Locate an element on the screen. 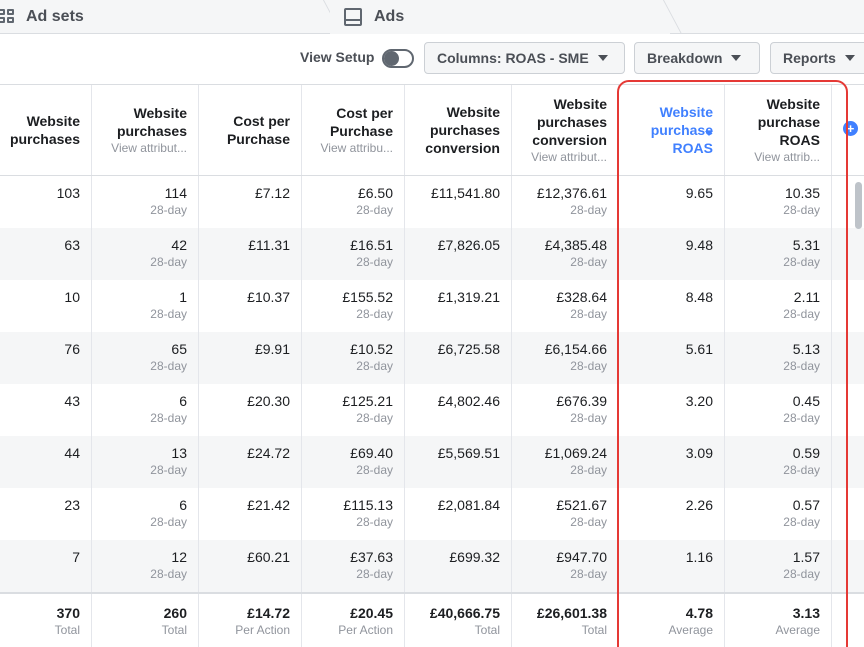  view-setup-toggle is located at coordinates (398, 58).